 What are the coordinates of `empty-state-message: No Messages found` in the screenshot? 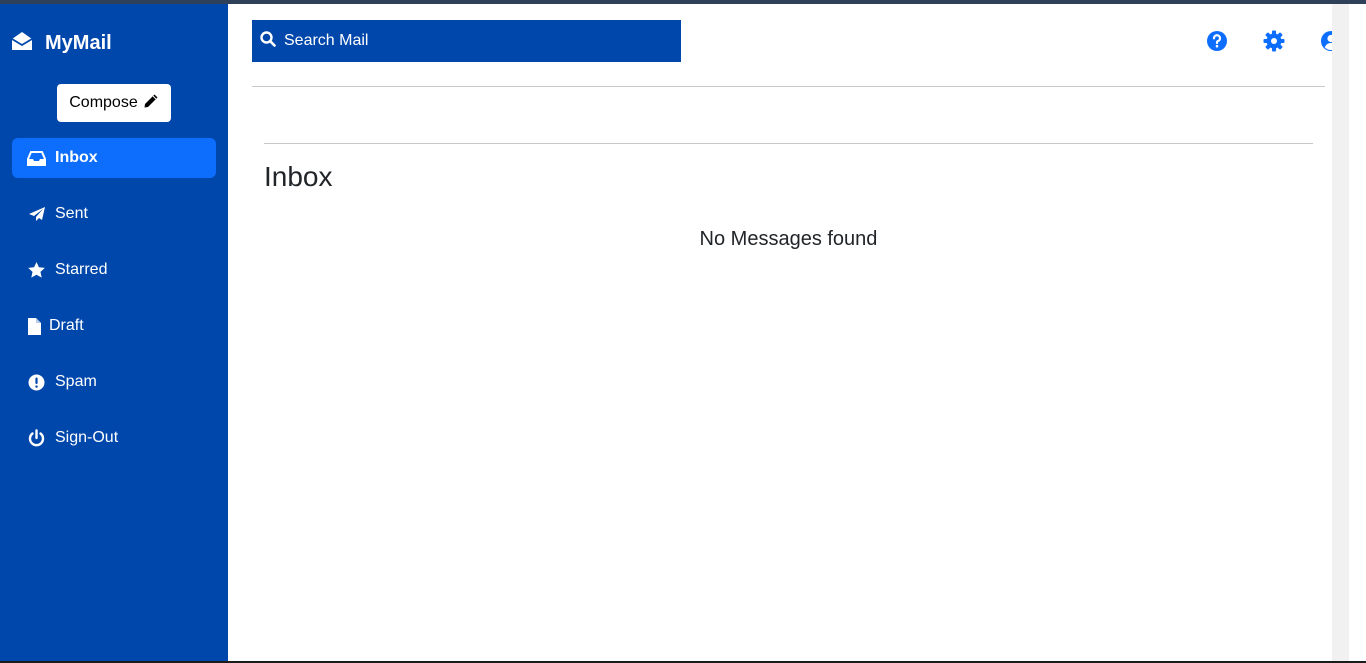 It's located at (788, 239).